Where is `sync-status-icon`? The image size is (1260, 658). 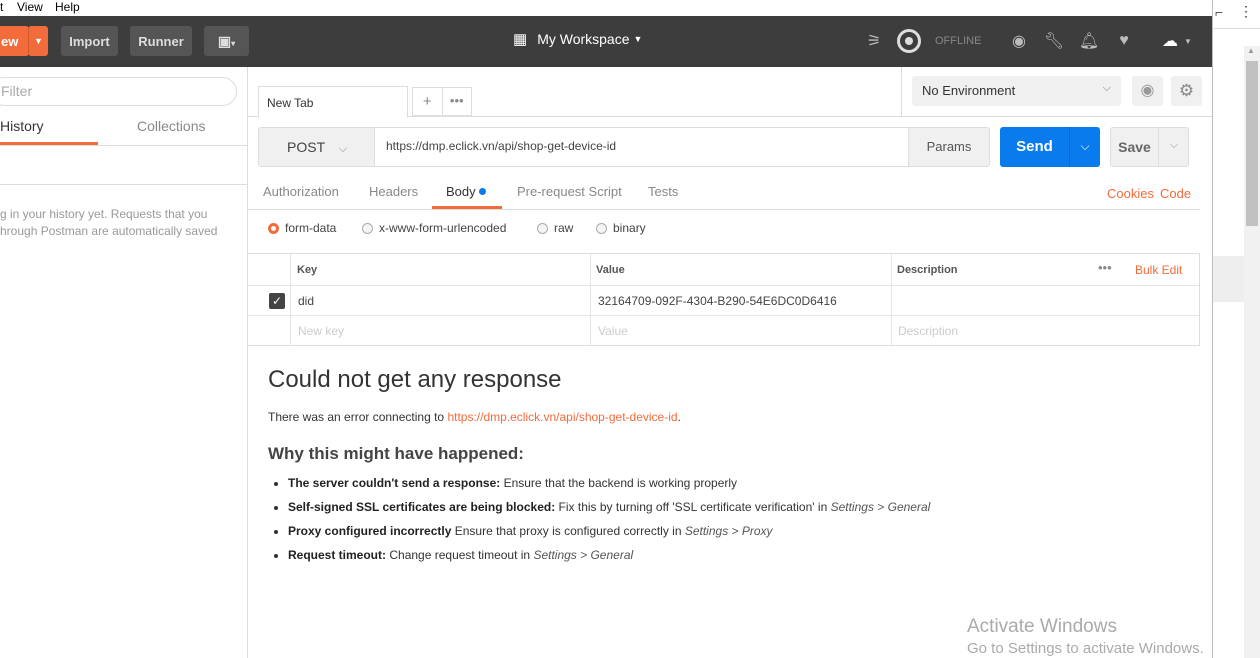
sync-status-icon is located at coordinates (909, 41).